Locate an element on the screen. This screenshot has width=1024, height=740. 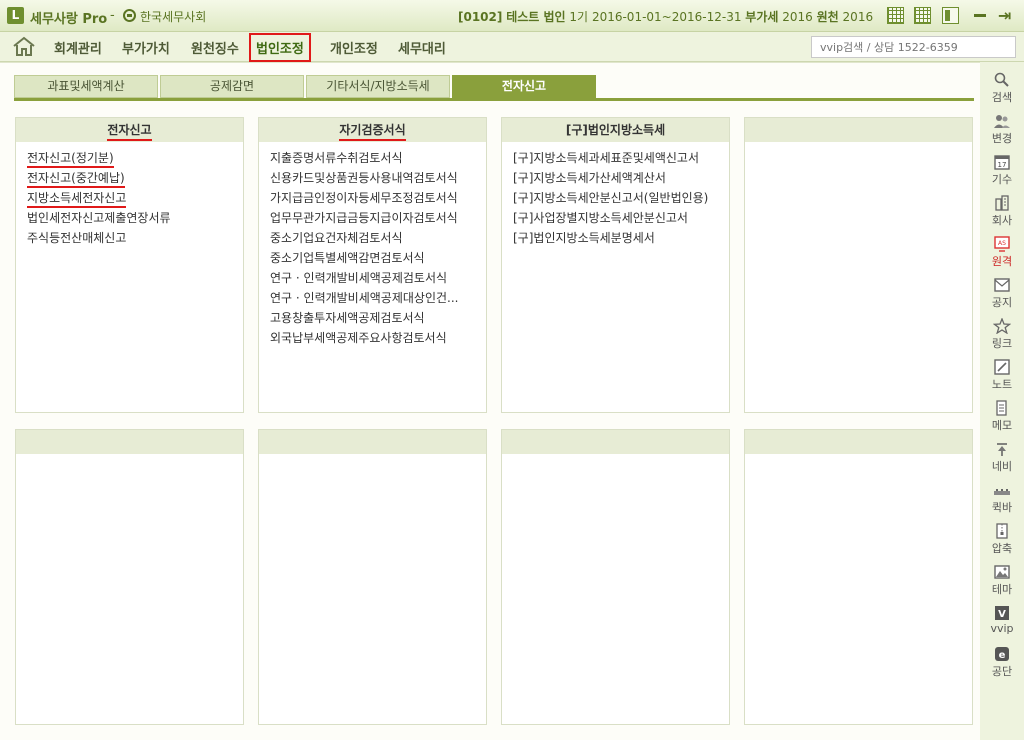
menu-vat: 부가가치 is located at coordinates (146, 47).